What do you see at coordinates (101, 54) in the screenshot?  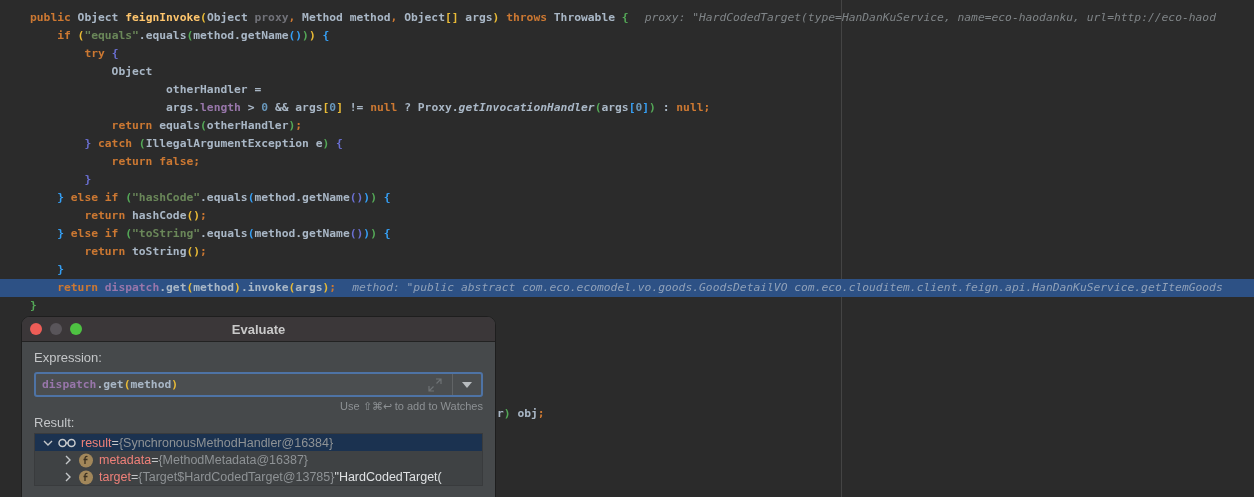 I see `code-line: try {` at bounding box center [101, 54].